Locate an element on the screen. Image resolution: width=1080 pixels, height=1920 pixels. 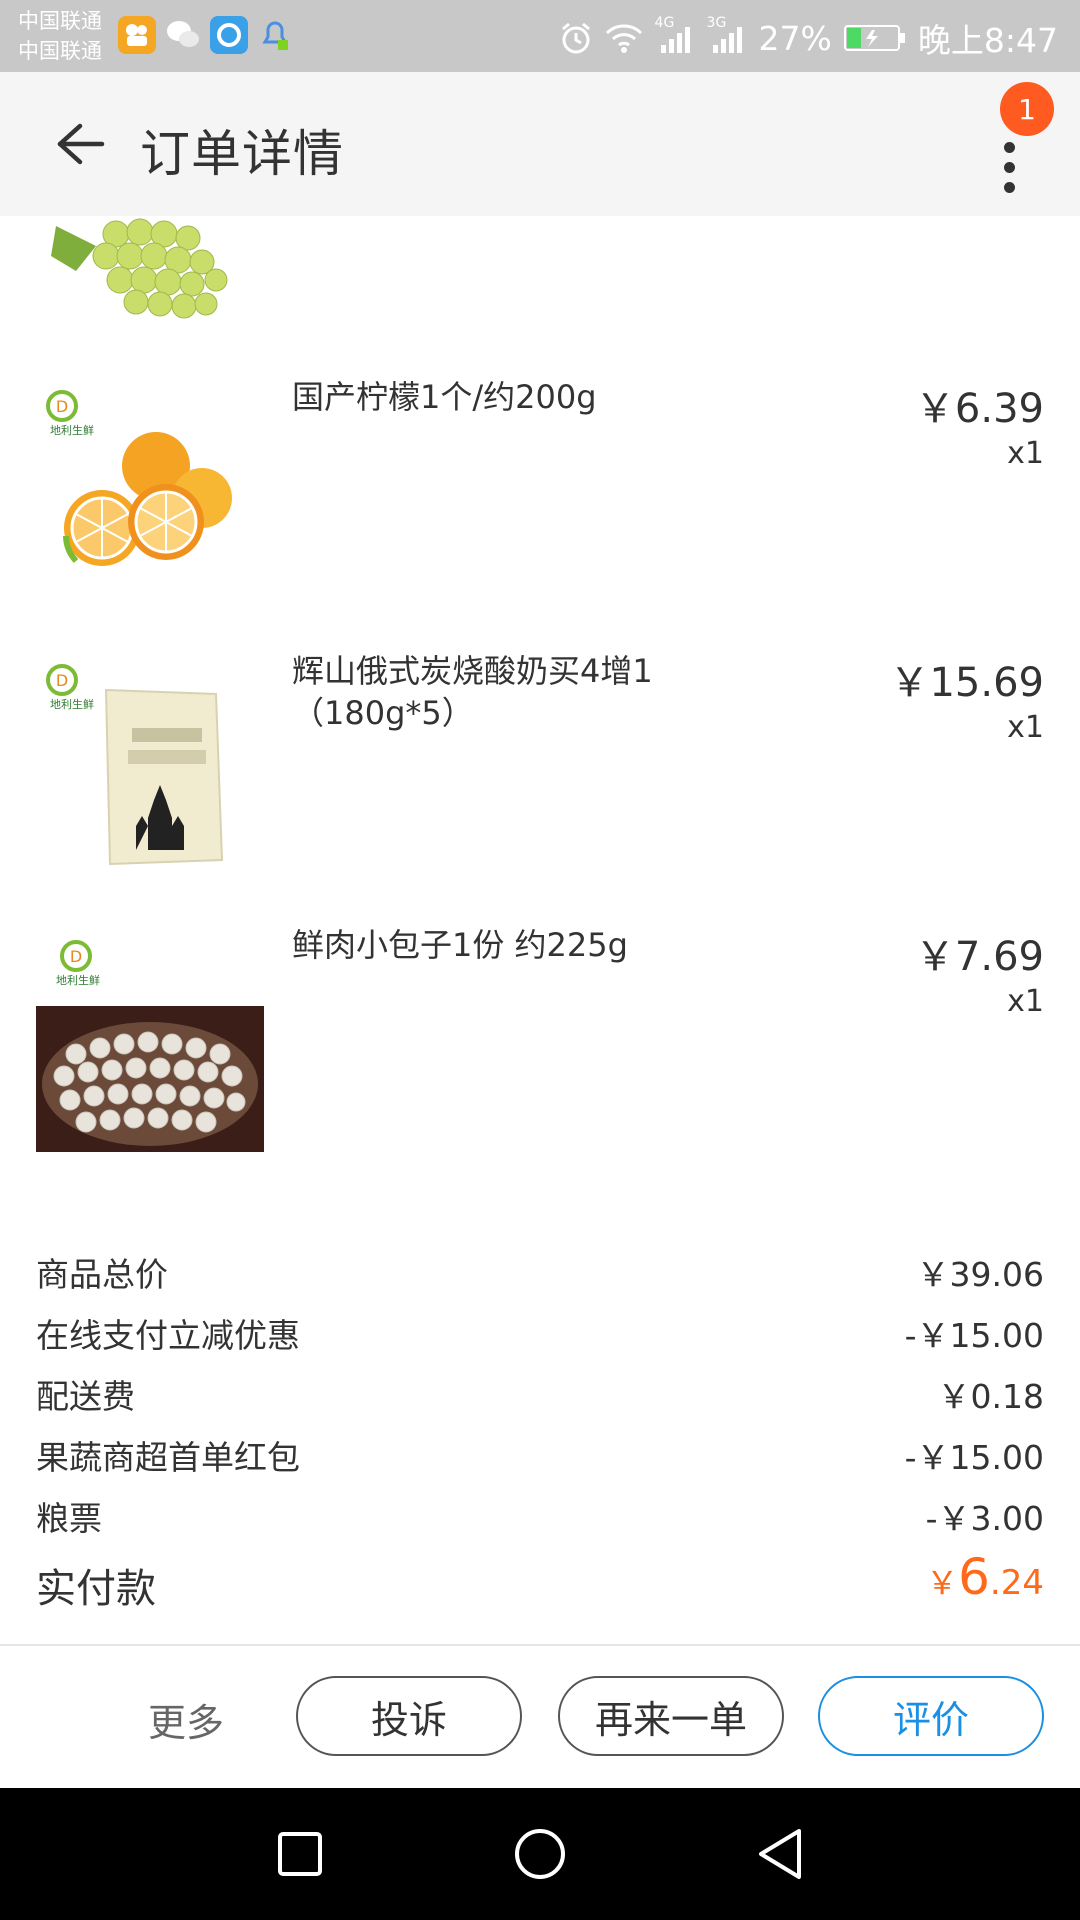
home-button is located at coordinates (540, 1854).